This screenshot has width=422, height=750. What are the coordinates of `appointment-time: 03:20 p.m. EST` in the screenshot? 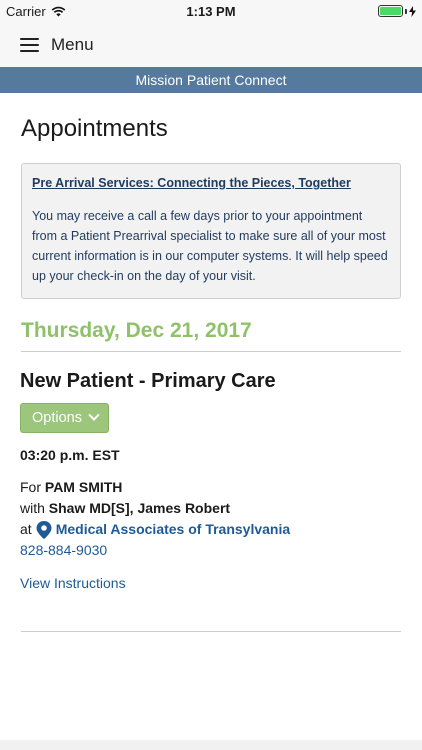 It's located at (70, 455).